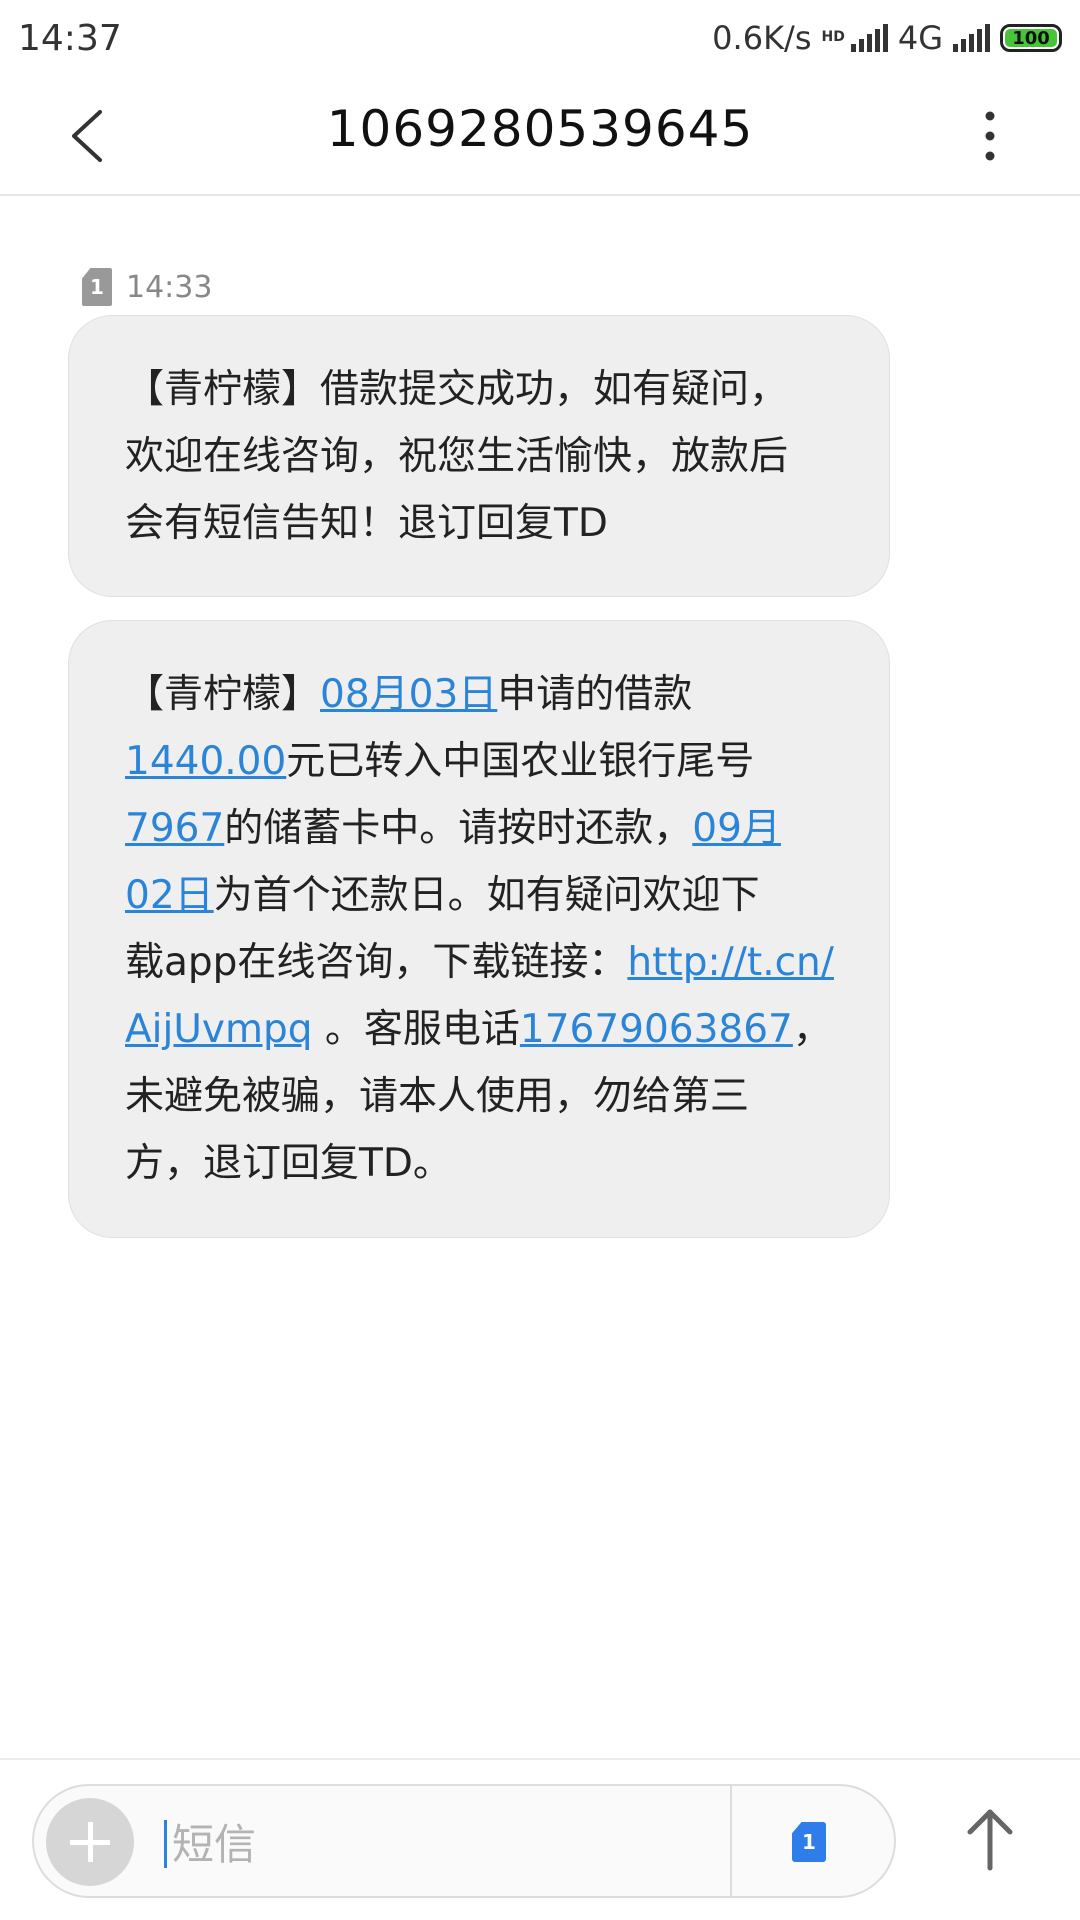 The image size is (1080, 1920). What do you see at coordinates (97, 287) in the screenshot?
I see `sim-card-icon: 1` at bounding box center [97, 287].